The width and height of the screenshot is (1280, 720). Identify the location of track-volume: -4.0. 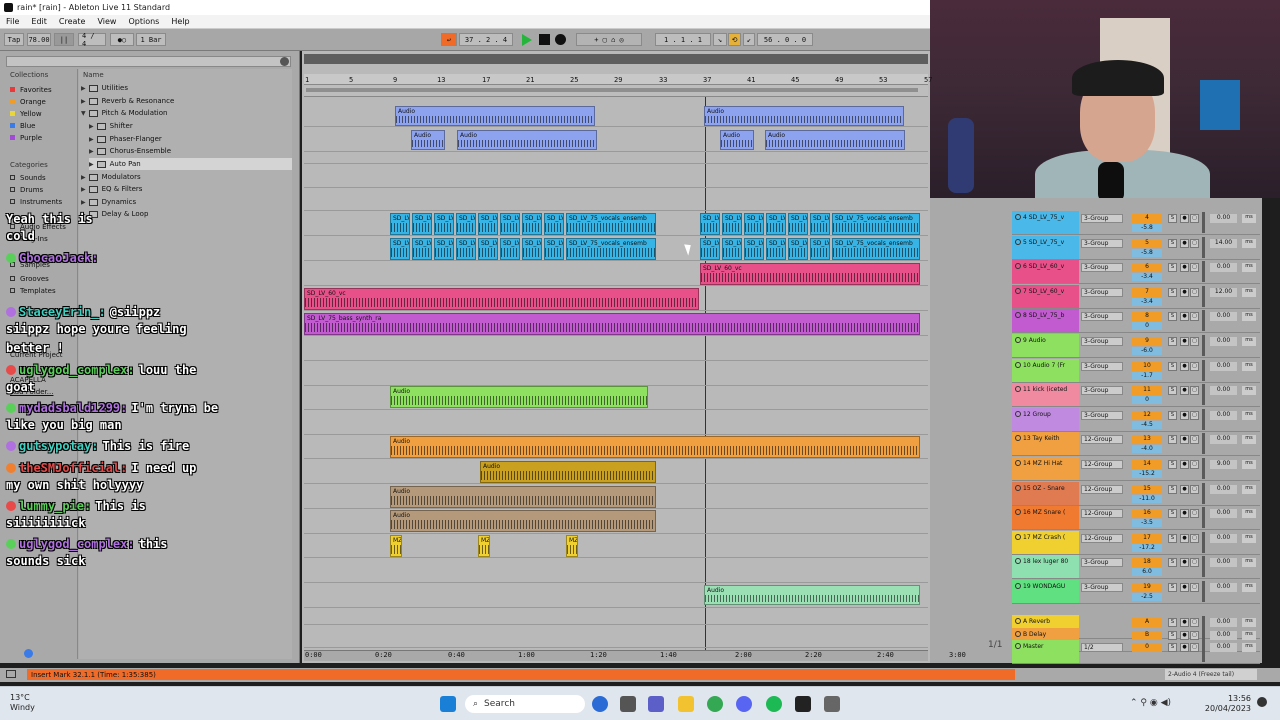
(1147, 449).